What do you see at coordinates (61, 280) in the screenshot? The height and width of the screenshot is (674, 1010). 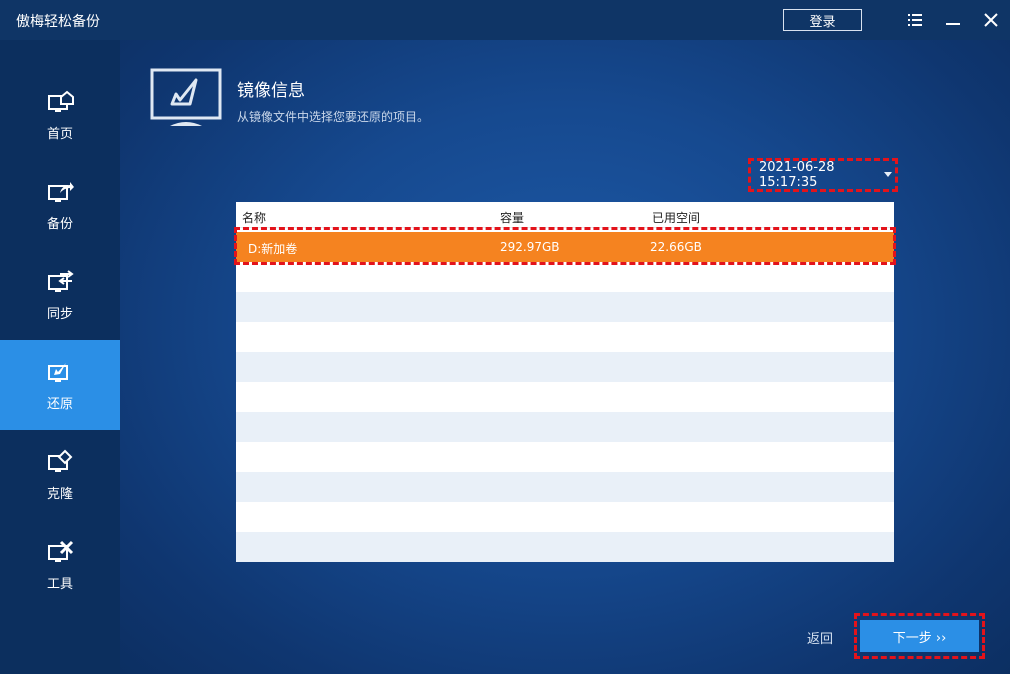 I see `sync-icon` at bounding box center [61, 280].